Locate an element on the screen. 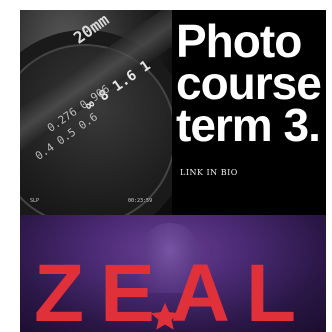 The image size is (332, 332). star-icon is located at coordinates (165, 316).